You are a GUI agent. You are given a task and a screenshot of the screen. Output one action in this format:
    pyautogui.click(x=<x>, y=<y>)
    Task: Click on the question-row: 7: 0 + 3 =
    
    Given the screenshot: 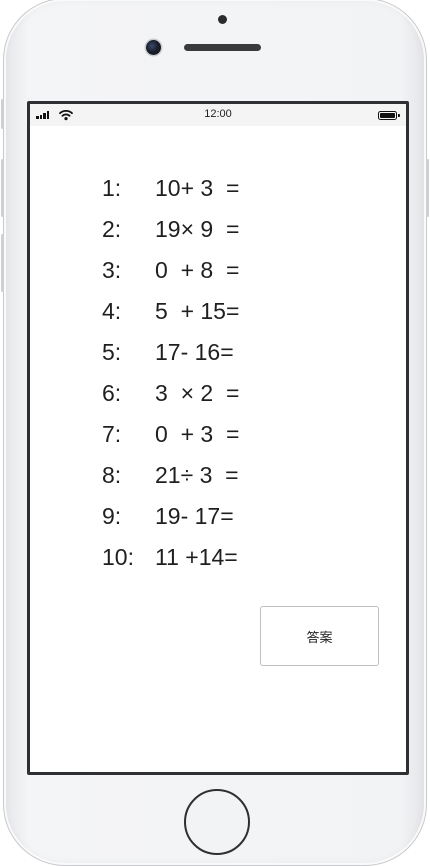 What is the action you would take?
    pyautogui.click(x=170, y=434)
    